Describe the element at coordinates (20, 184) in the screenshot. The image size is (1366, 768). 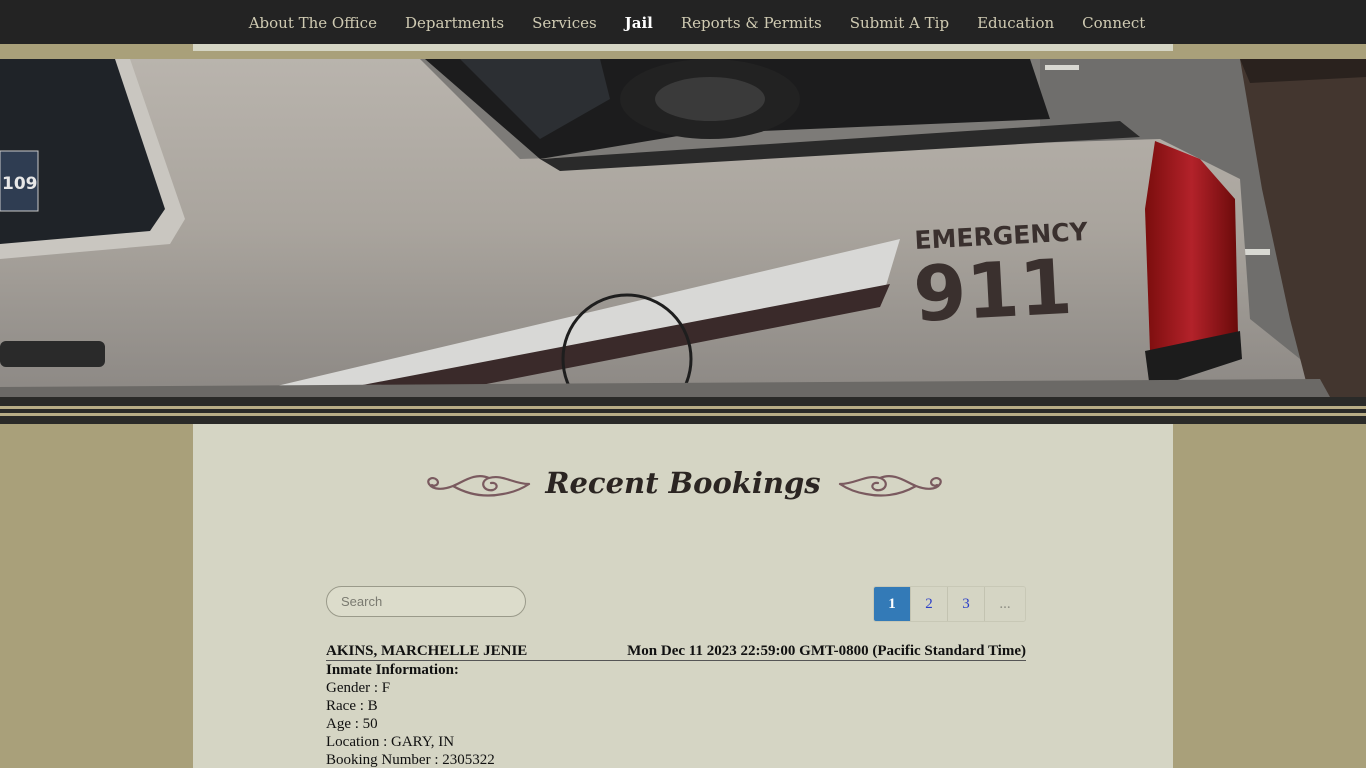
I see `sticker-text: 109` at that location.